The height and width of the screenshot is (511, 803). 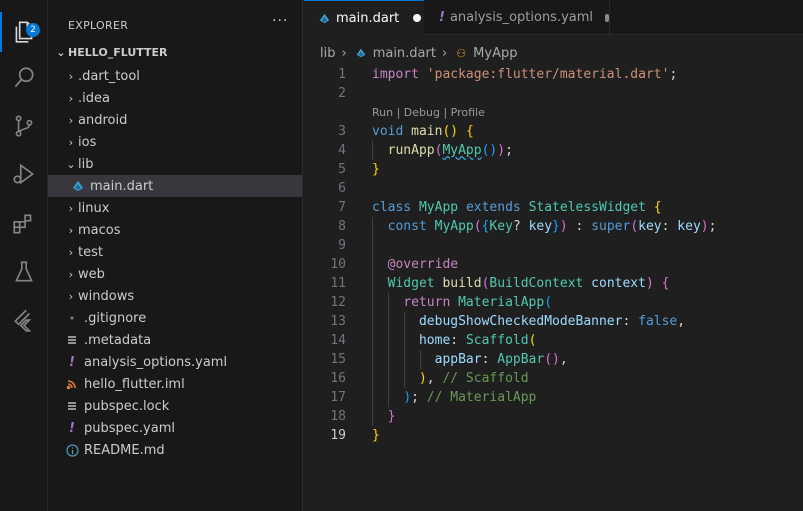 I want to click on file-pubspec-lock: pubspec.lock, so click(x=175, y=406).